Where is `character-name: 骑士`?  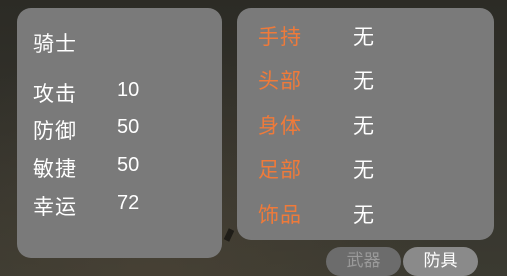
character-name: 骑士 is located at coordinates (55, 44).